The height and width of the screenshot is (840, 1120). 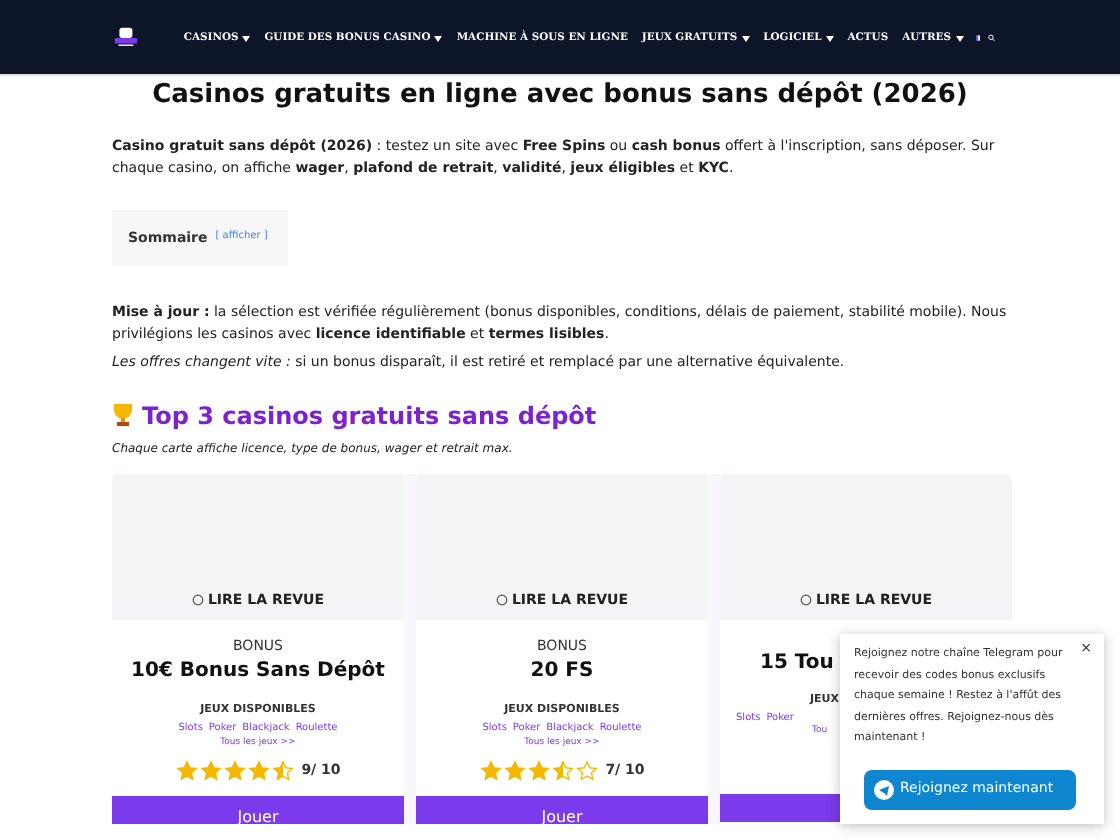 What do you see at coordinates (797, 663) in the screenshot?
I see `bonus-title: 15 Tou` at bounding box center [797, 663].